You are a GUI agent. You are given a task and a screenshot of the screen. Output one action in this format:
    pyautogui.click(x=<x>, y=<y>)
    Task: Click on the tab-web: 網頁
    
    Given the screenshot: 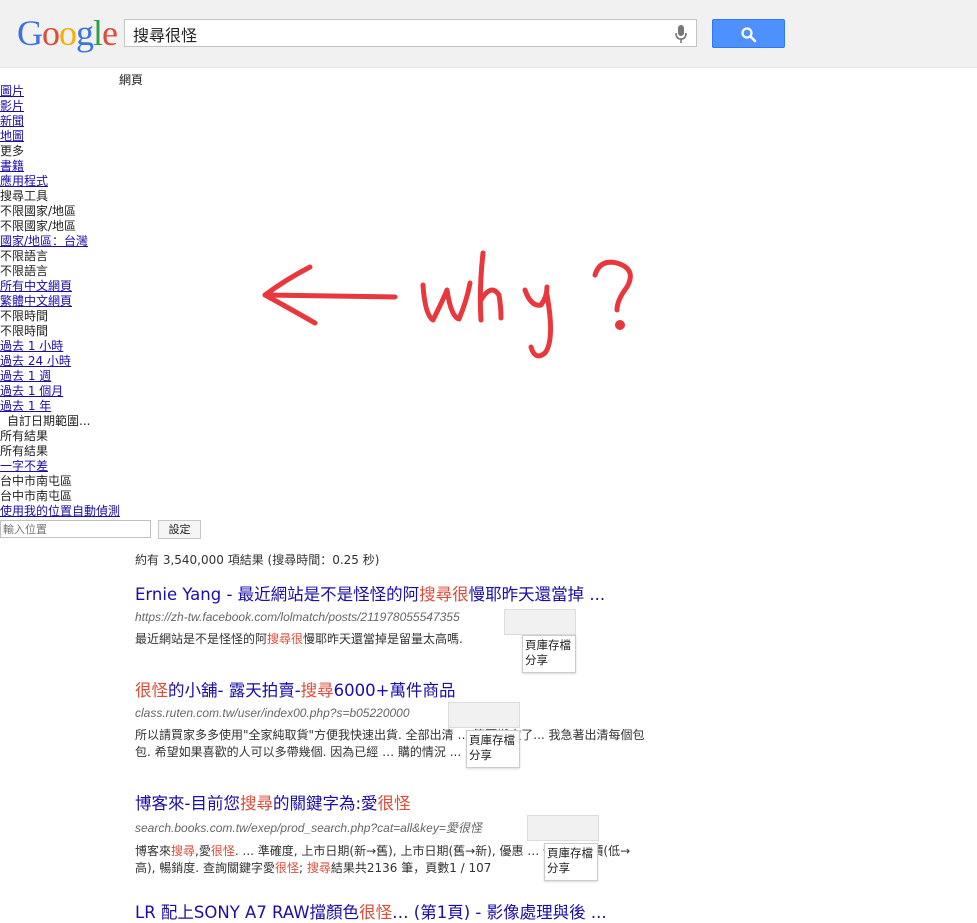 What is the action you would take?
    pyautogui.click(x=131, y=79)
    